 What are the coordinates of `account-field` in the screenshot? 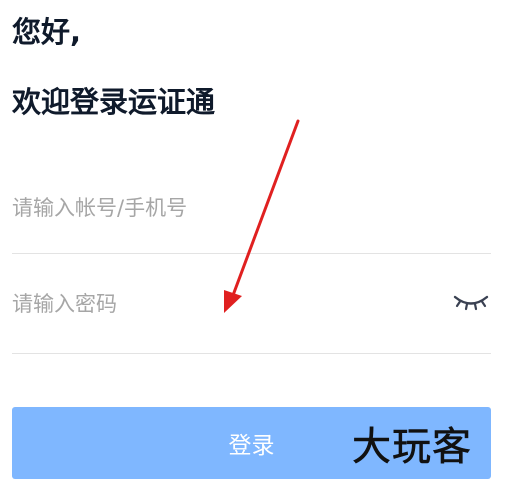 It's located at (251, 217).